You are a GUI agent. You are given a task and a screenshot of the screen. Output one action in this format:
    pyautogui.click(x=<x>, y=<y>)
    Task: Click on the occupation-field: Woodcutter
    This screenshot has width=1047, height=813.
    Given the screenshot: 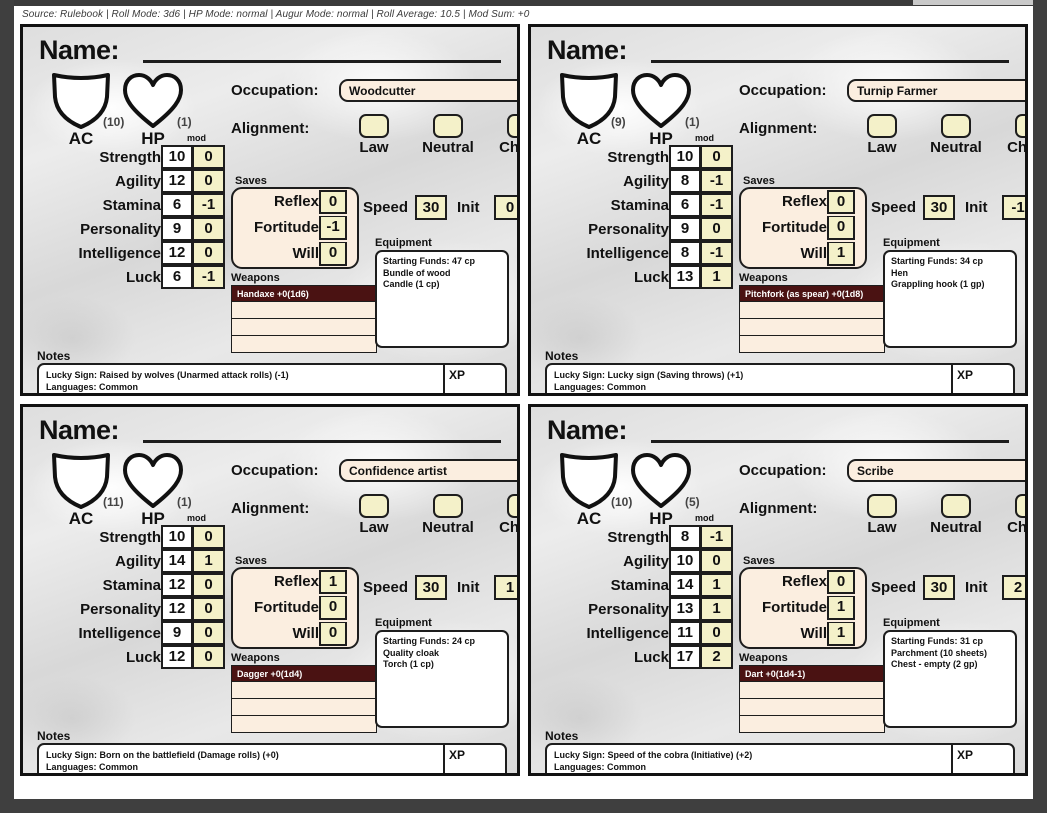 What is the action you would take?
    pyautogui.click(x=428, y=90)
    